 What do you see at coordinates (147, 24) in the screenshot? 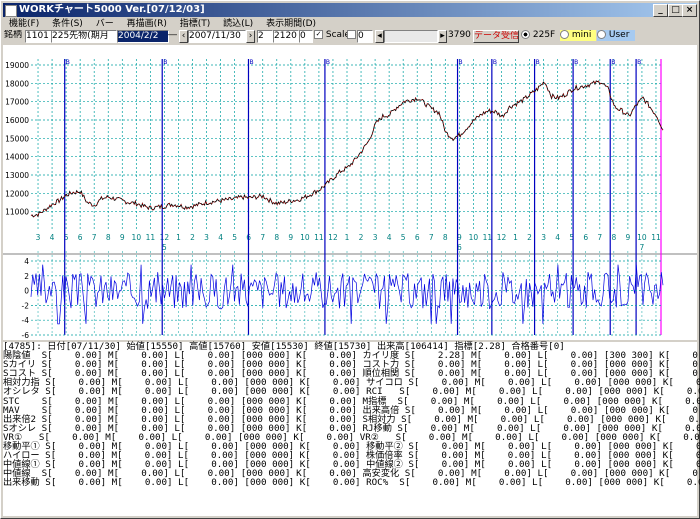
I see `menu-redraw: 再描画(R)` at bounding box center [147, 24].